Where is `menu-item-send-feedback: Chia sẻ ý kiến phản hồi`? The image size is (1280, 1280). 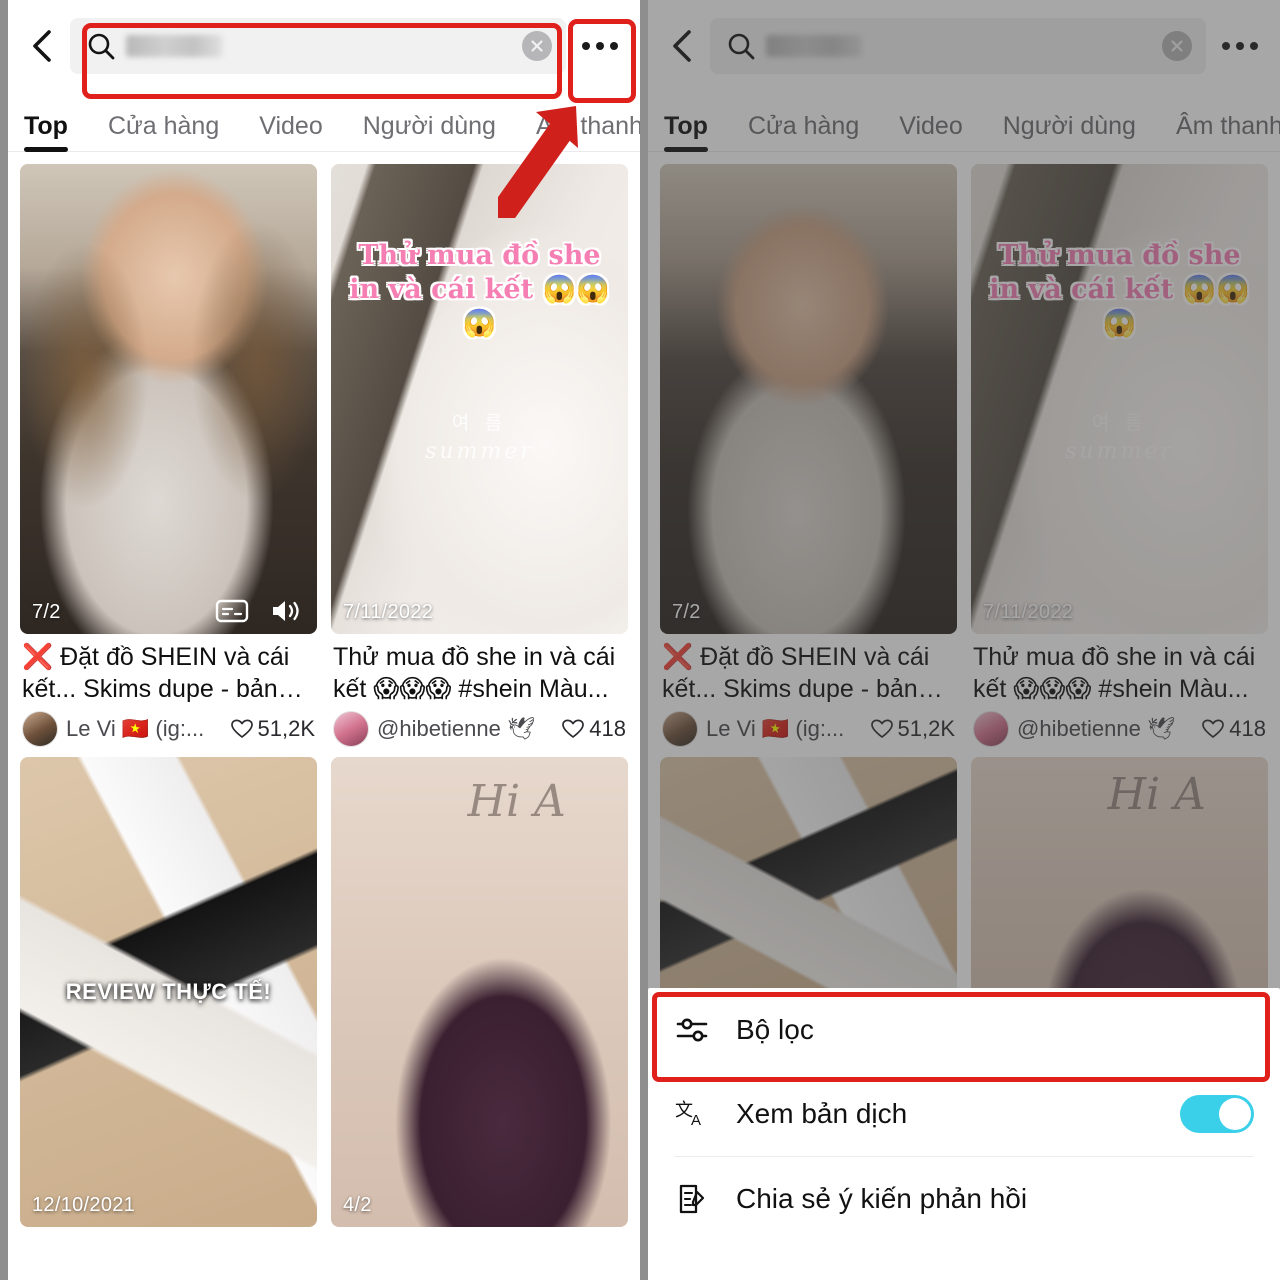
menu-item-send-feedback: Chia sẻ ý kiến phản hồi is located at coordinates (964, 1199).